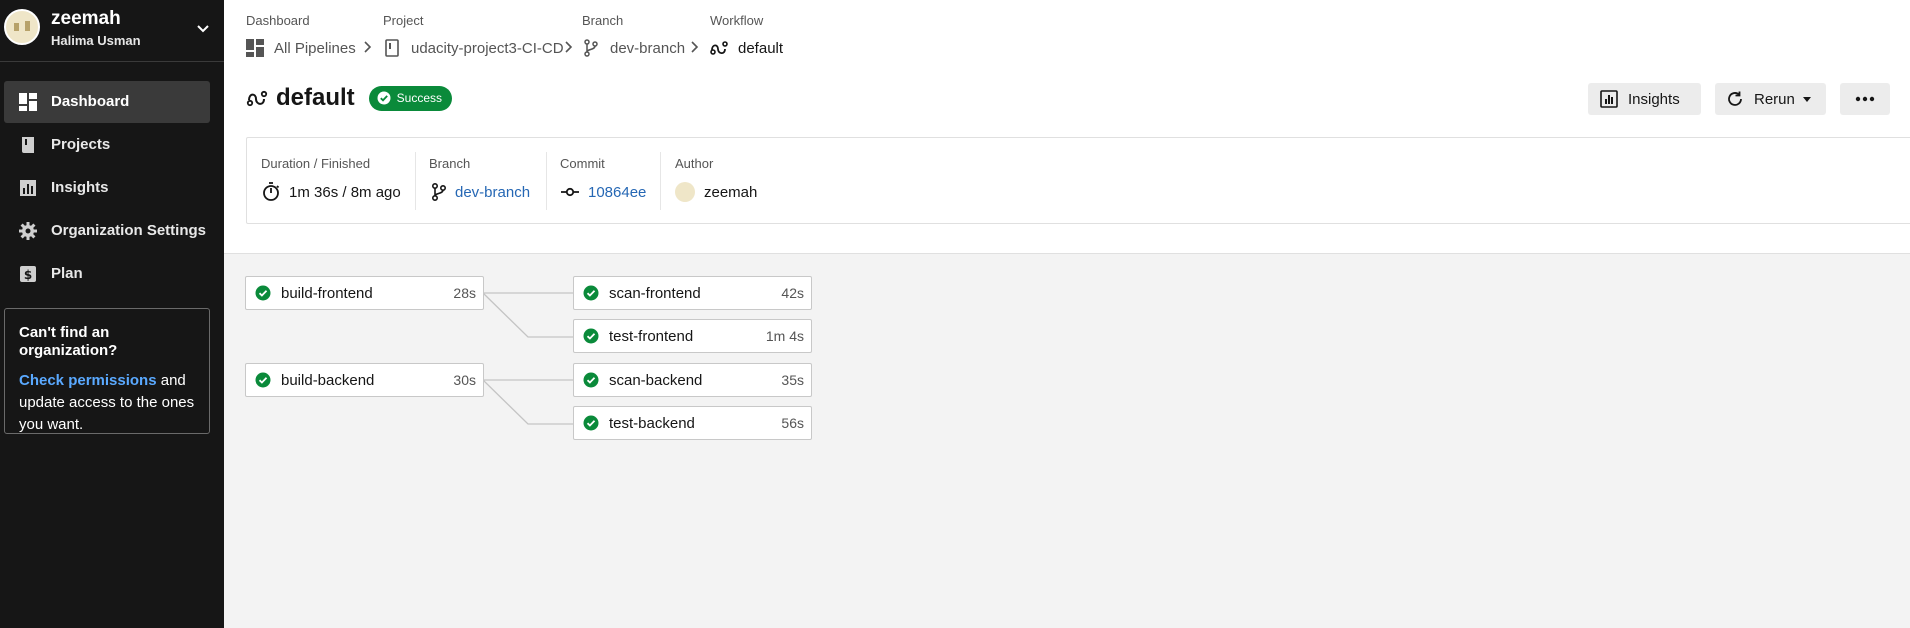 The height and width of the screenshot is (628, 1910). Describe the element at coordinates (1774, 99) in the screenshot. I see `rerun-button-label: Rerun` at that location.